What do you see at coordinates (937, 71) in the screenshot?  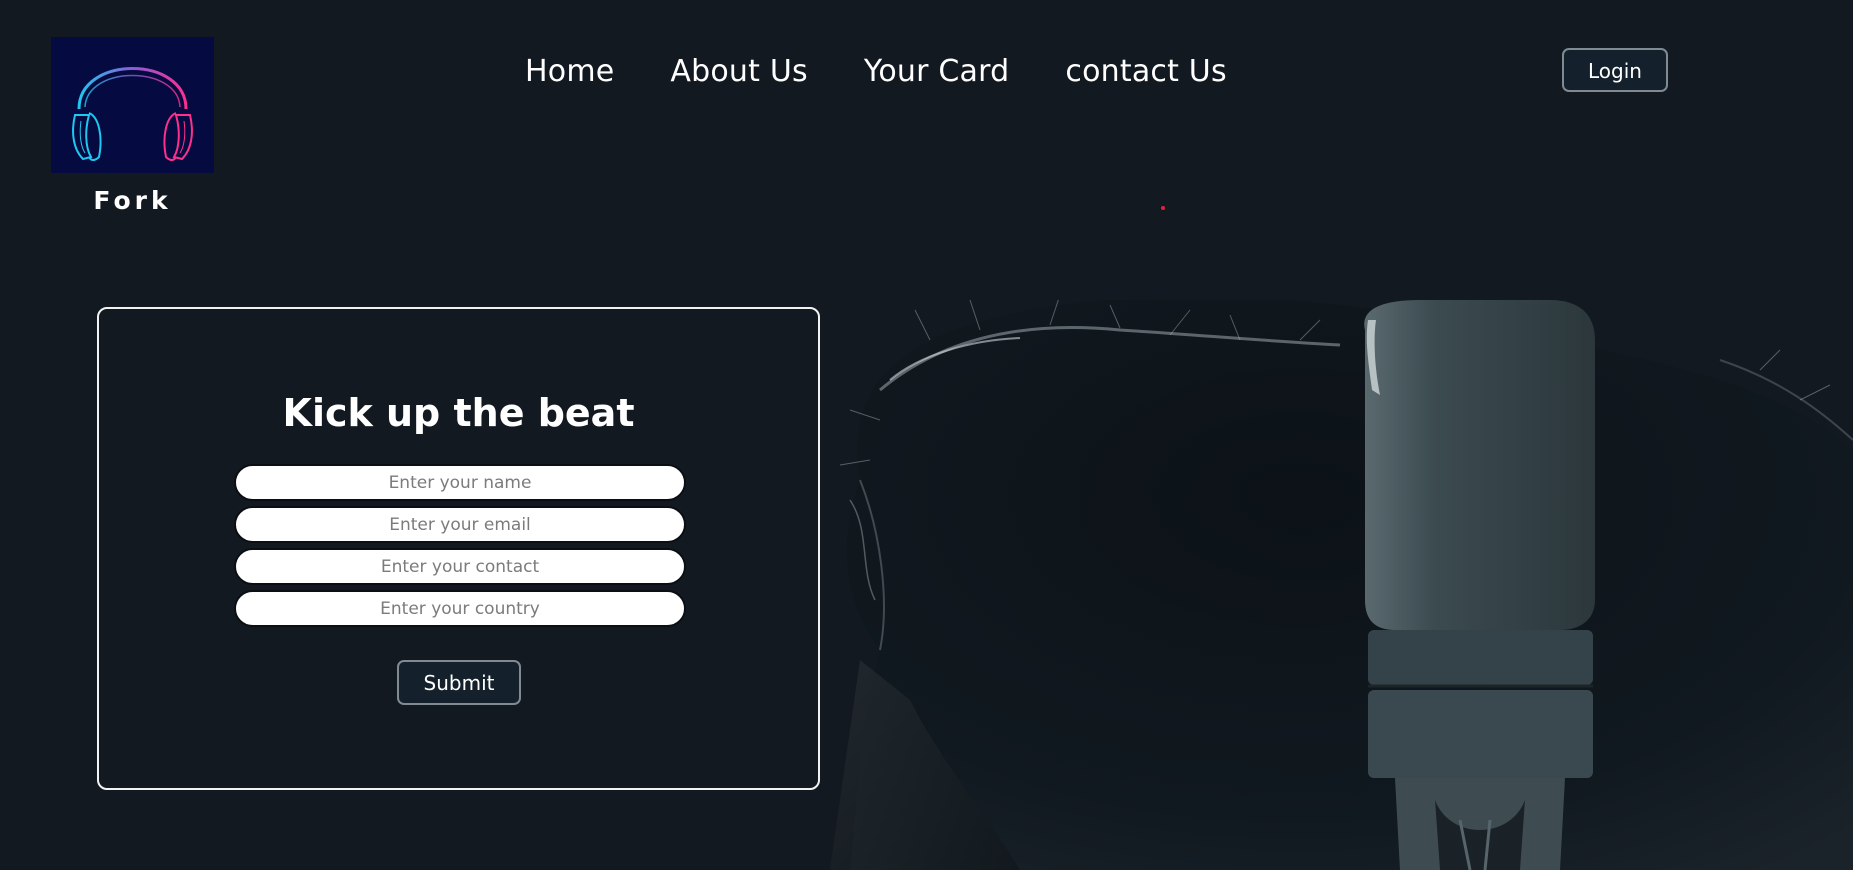 I see `nav-link-your-card: Your Card` at bounding box center [937, 71].